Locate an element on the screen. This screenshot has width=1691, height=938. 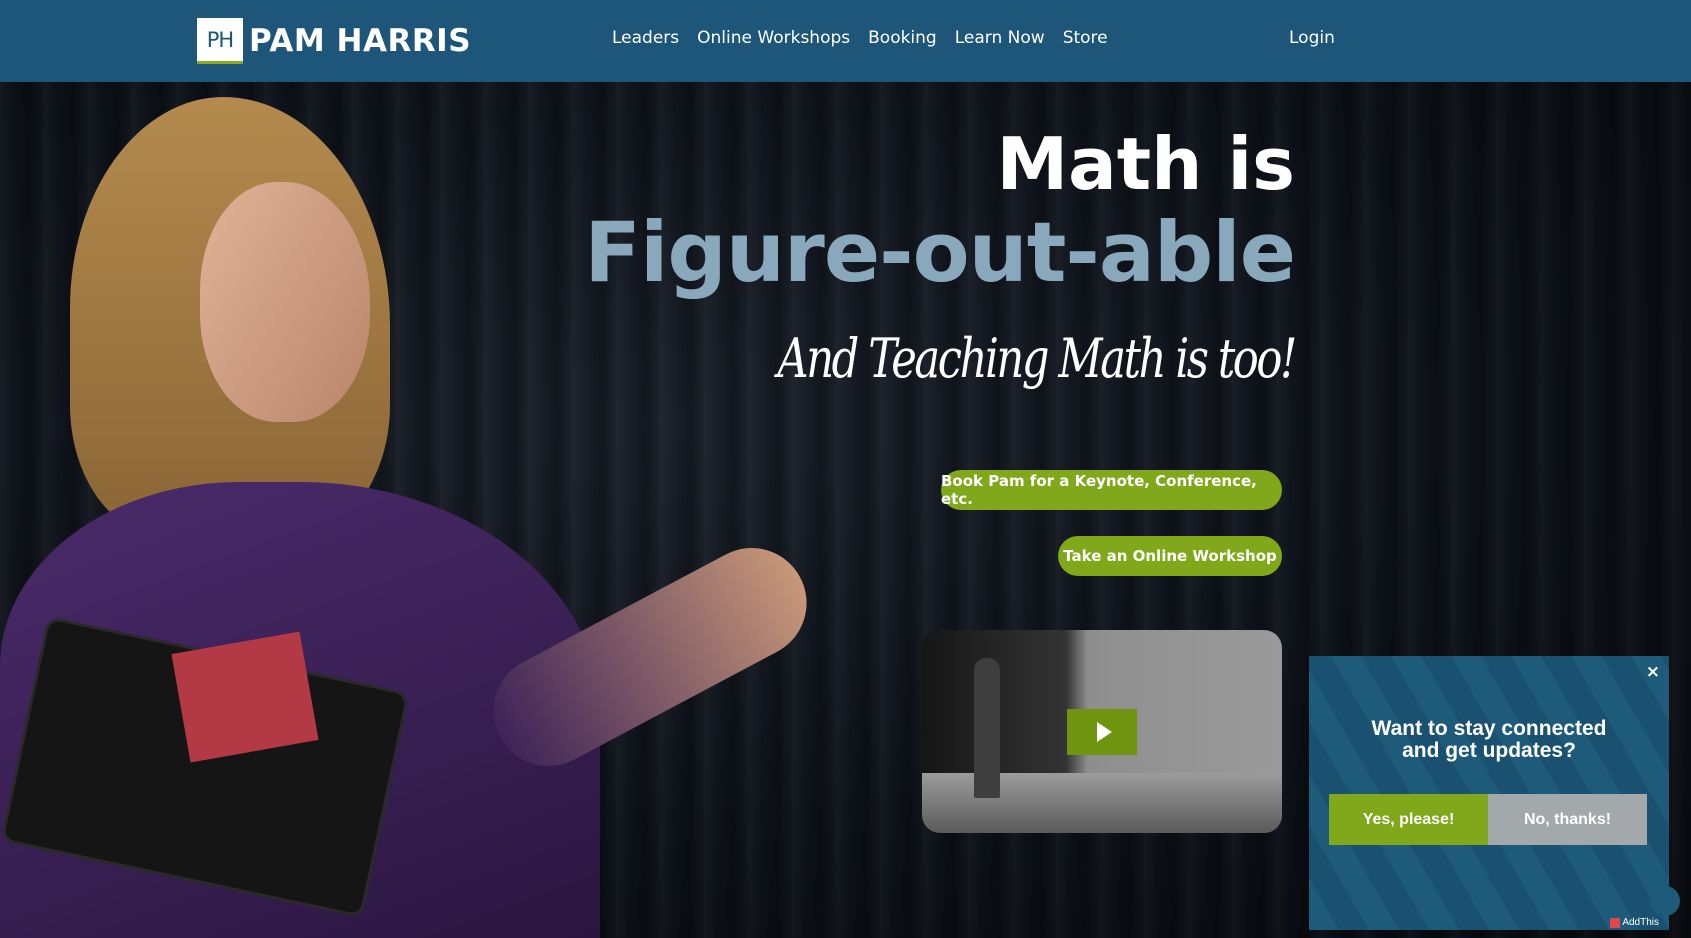
video-speaker-figure is located at coordinates (987, 728).